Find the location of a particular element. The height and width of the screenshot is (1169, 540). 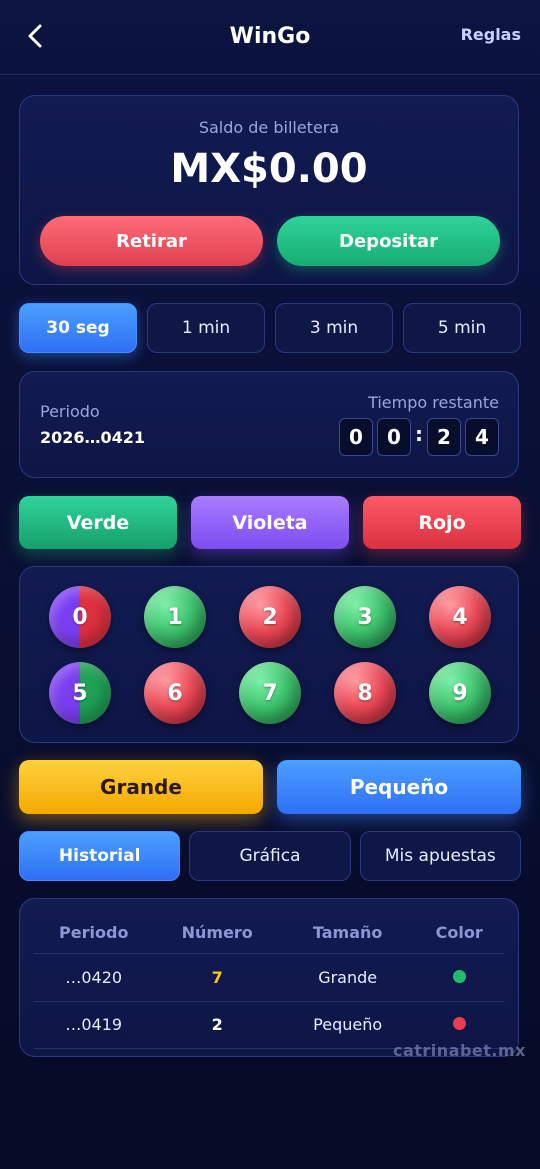

row-period: …0419 is located at coordinates (94, 1024).